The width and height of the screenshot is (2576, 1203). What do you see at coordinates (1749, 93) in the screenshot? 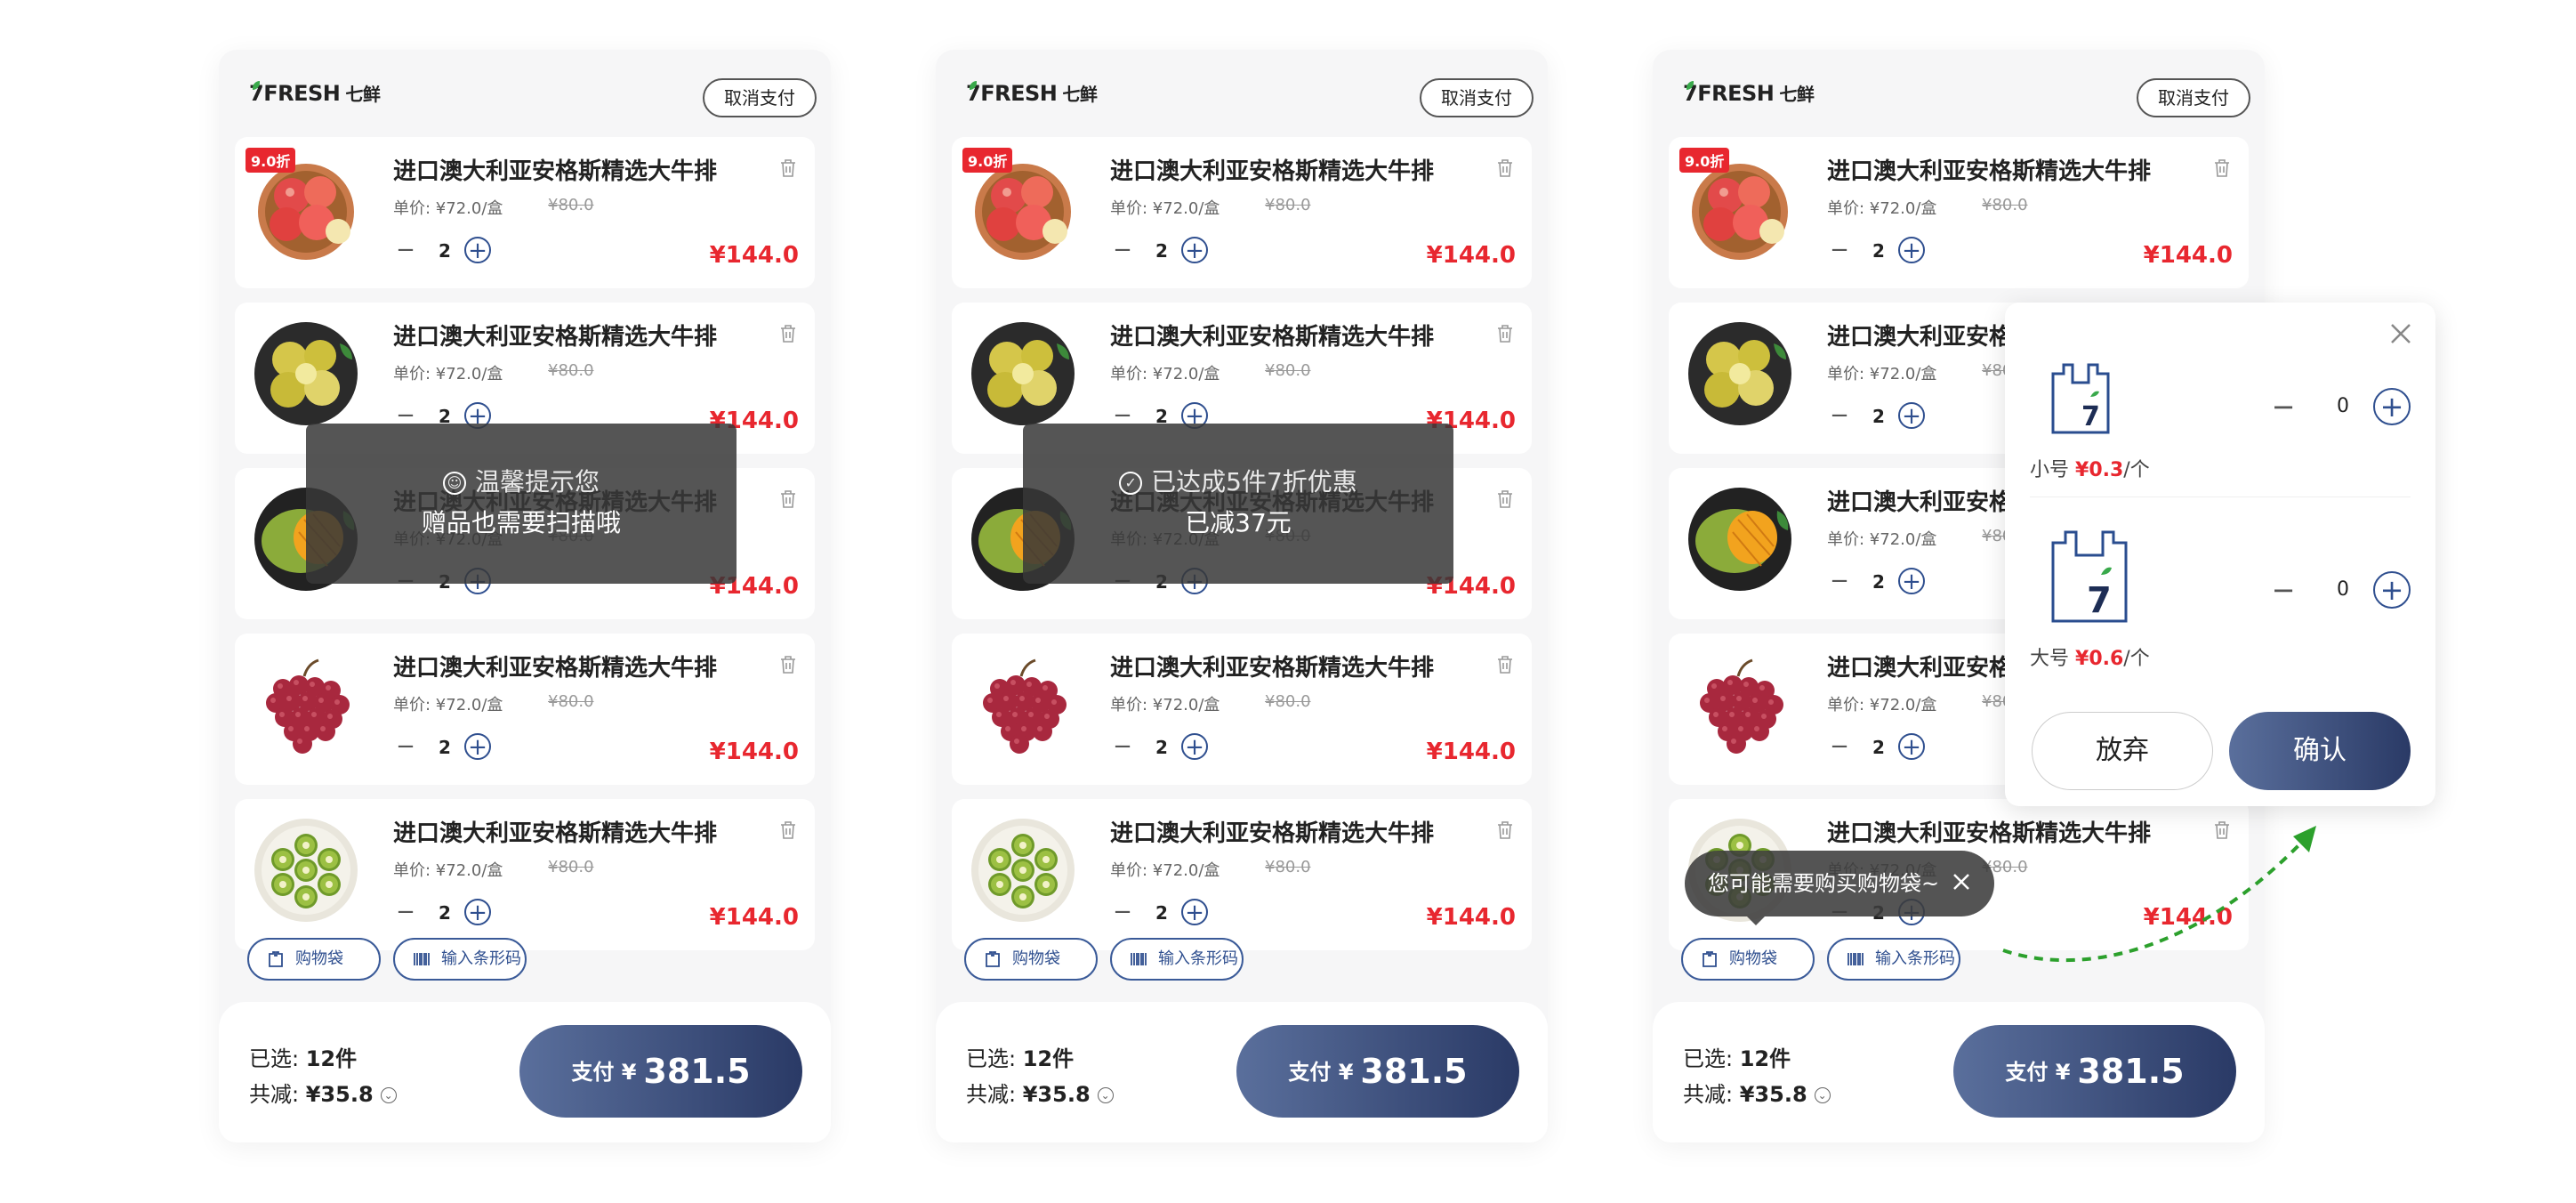
I see `brand-logo: 7FRESH 七鲜` at bounding box center [1749, 93].